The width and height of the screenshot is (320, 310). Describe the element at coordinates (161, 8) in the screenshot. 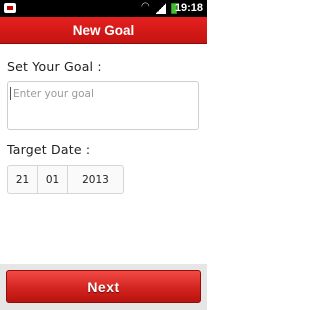

I see `signal-icon` at that location.